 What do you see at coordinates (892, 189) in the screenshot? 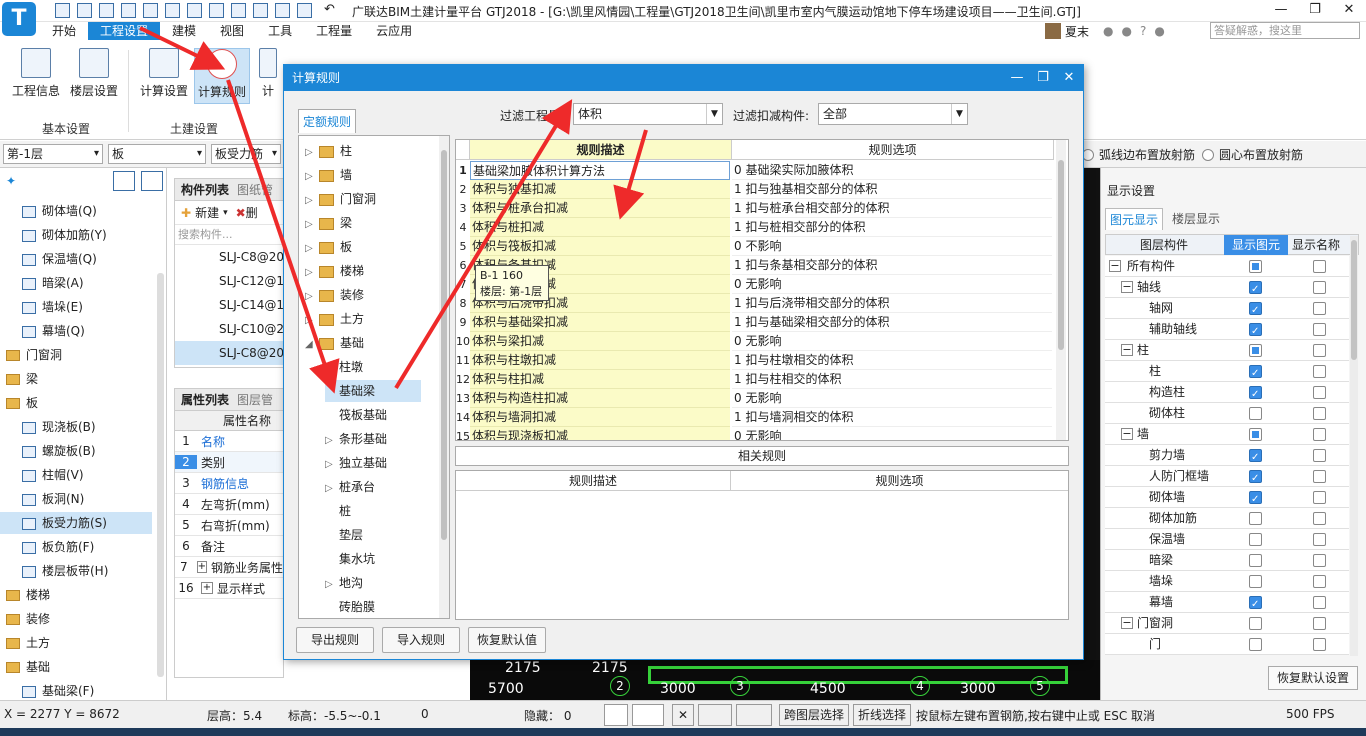
I see `rule-option-cell: 1 扣与独基相交部分的体积` at bounding box center [892, 189].